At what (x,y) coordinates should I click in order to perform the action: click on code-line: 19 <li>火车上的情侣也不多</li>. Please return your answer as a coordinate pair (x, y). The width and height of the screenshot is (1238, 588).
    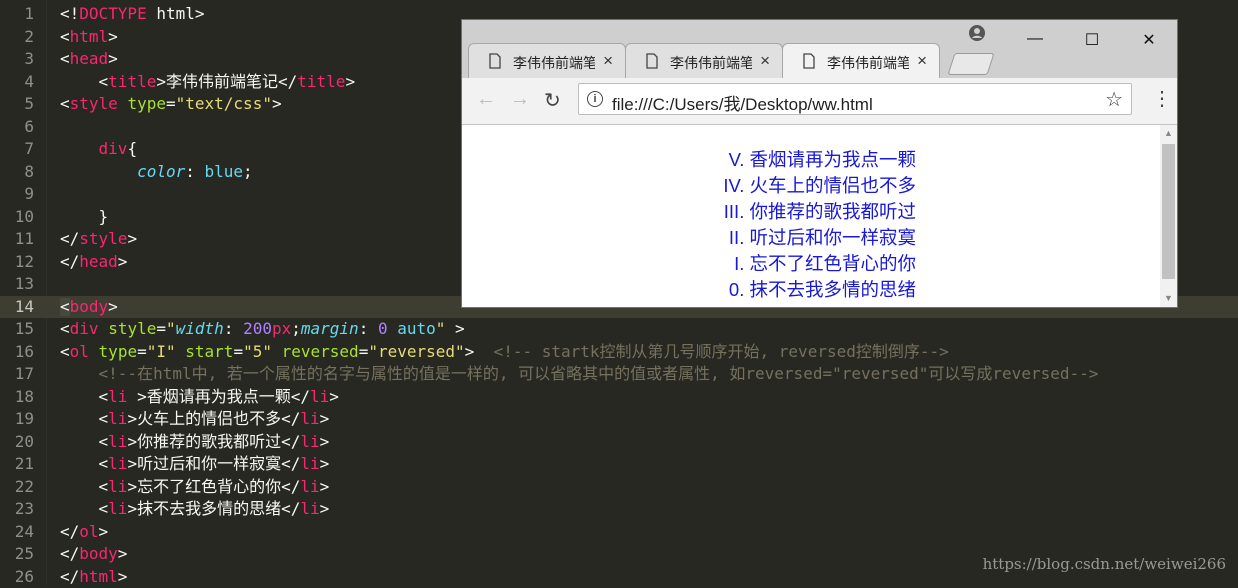
    Looking at the image, I should click on (619, 419).